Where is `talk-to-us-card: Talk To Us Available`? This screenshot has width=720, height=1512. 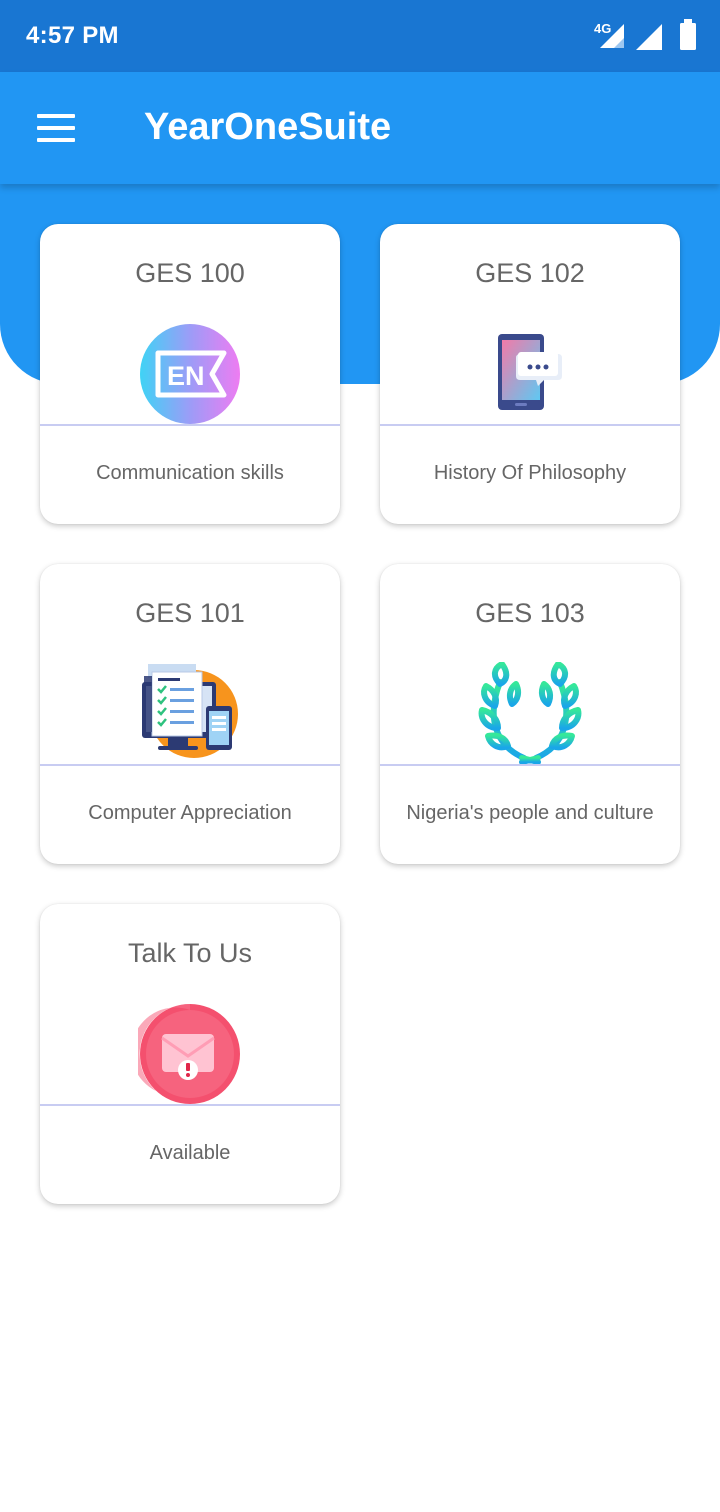
talk-to-us-card: Talk To Us Available is located at coordinates (190, 1054).